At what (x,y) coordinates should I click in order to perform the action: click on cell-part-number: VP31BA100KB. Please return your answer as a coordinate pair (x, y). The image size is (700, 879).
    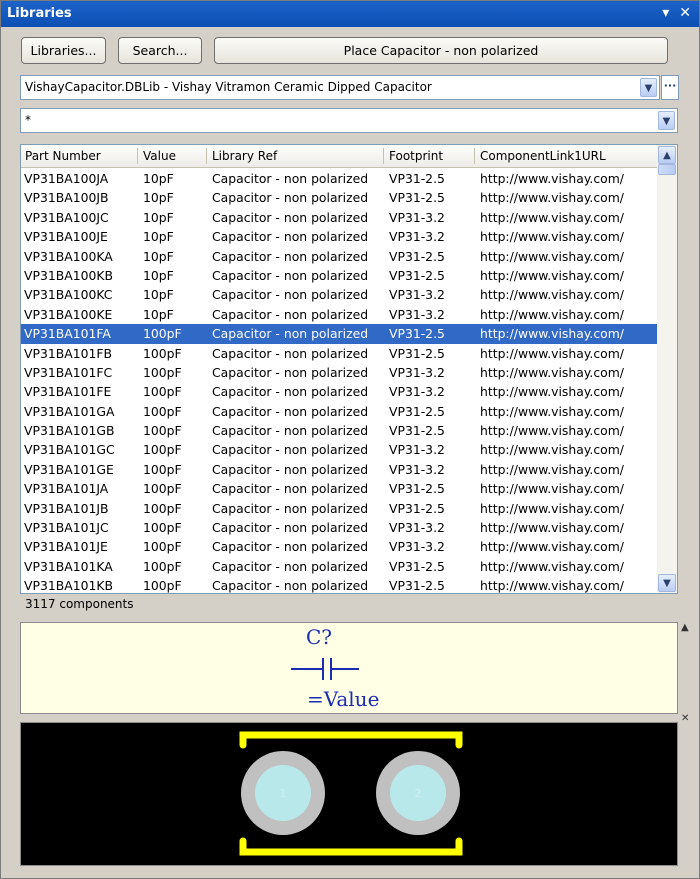
    Looking at the image, I should click on (68, 275).